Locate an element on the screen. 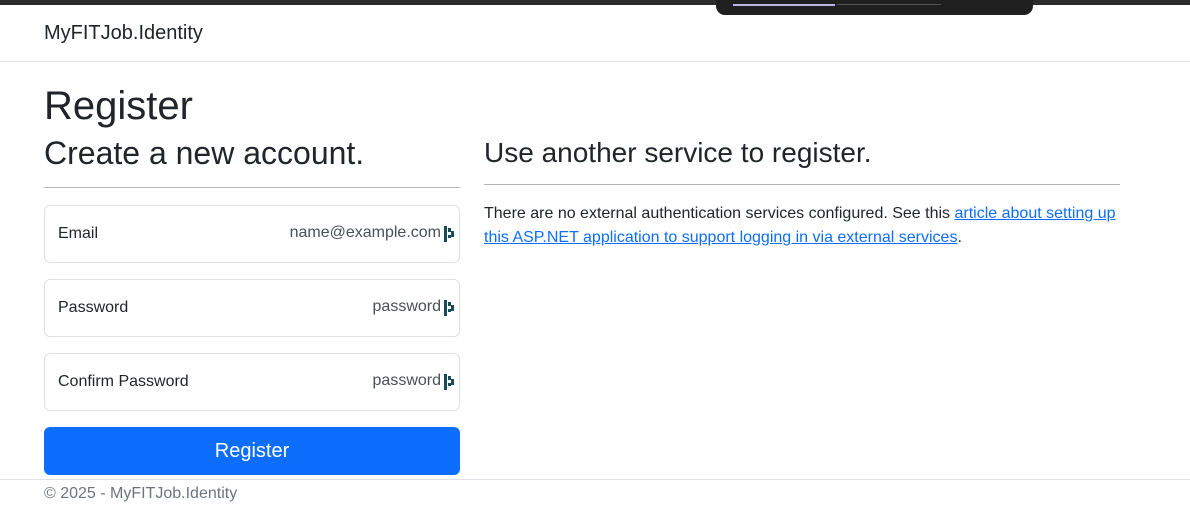 Image resolution: width=1190 pixels, height=531 pixels. password-label: Password is located at coordinates (93, 307).